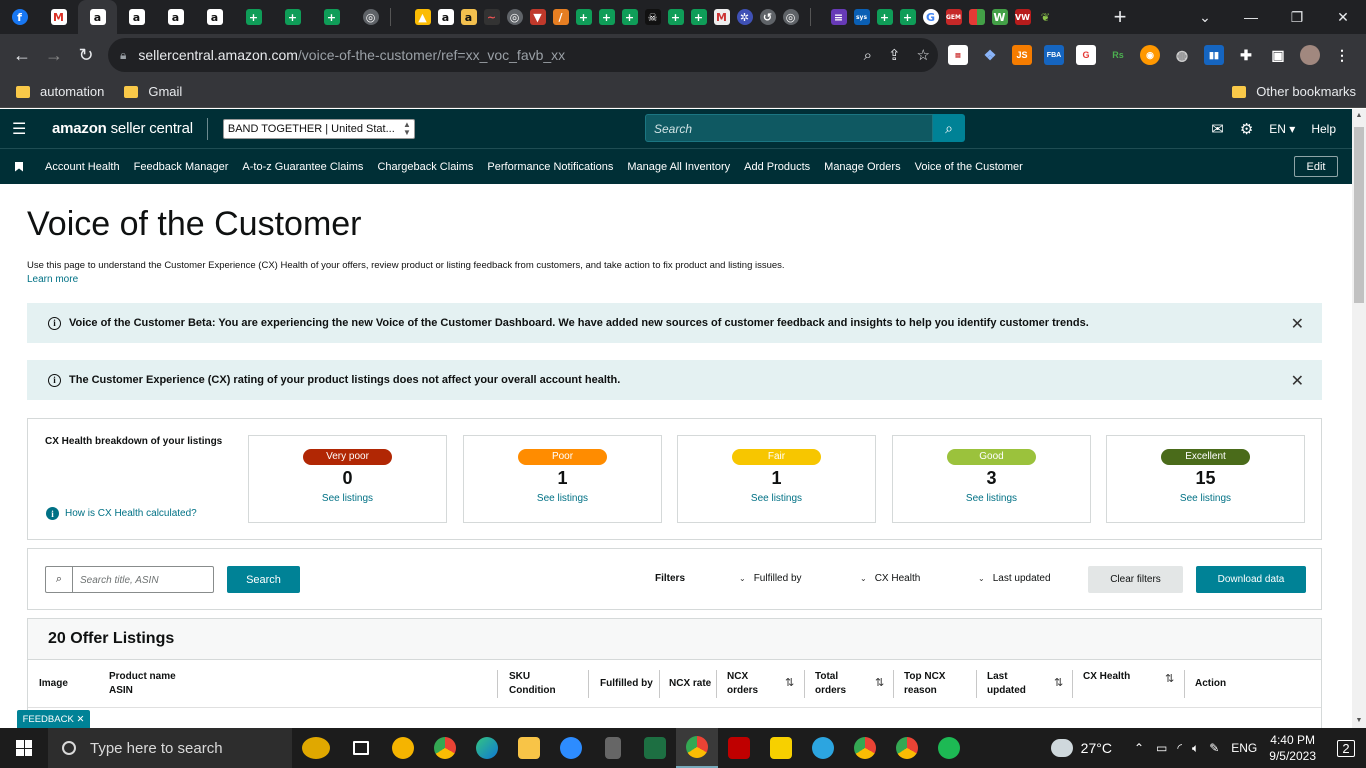  What do you see at coordinates (560, 17) in the screenshot?
I see `tab-pencil: /` at bounding box center [560, 17].